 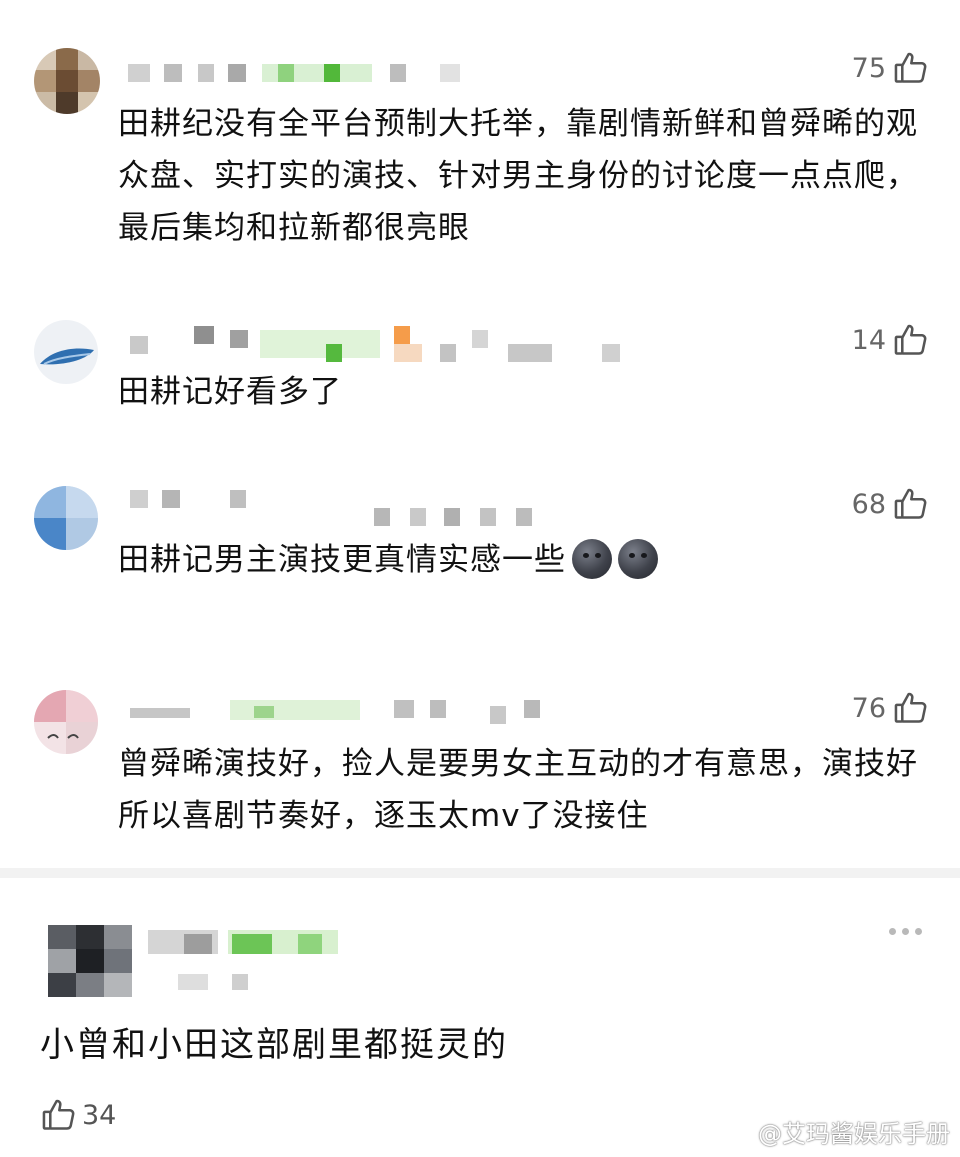 What do you see at coordinates (99, 1115) in the screenshot?
I see `like-count: 34` at bounding box center [99, 1115].